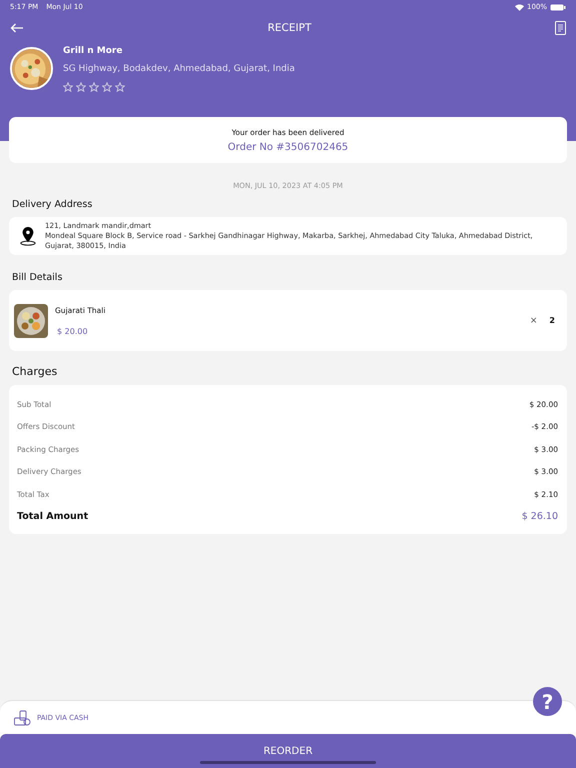 The height and width of the screenshot is (768, 576). Describe the element at coordinates (290, 28) in the screenshot. I see `page-title: RECEIPT` at that location.